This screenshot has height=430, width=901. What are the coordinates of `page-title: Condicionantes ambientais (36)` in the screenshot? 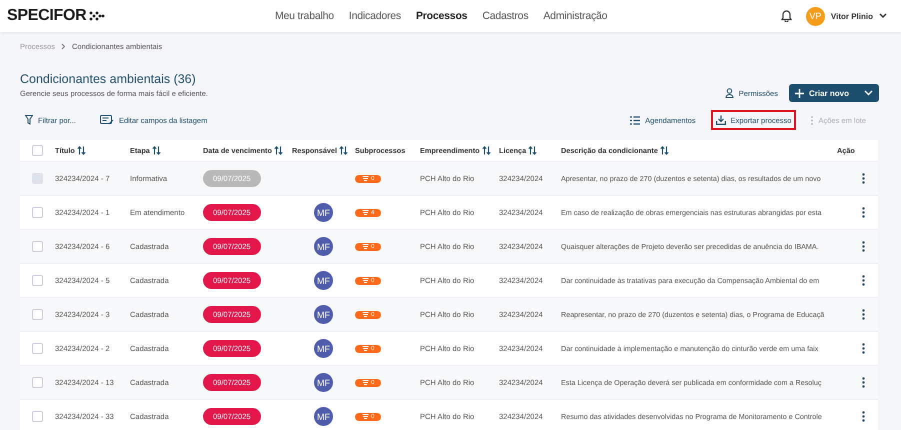 It's located at (108, 79).